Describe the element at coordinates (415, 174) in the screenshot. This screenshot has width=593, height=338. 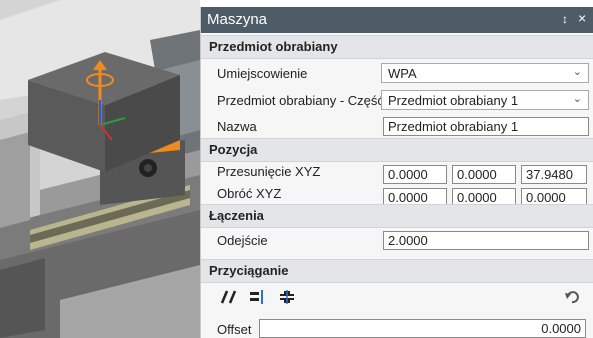
I see `offset-x-input: 0.0000` at that location.